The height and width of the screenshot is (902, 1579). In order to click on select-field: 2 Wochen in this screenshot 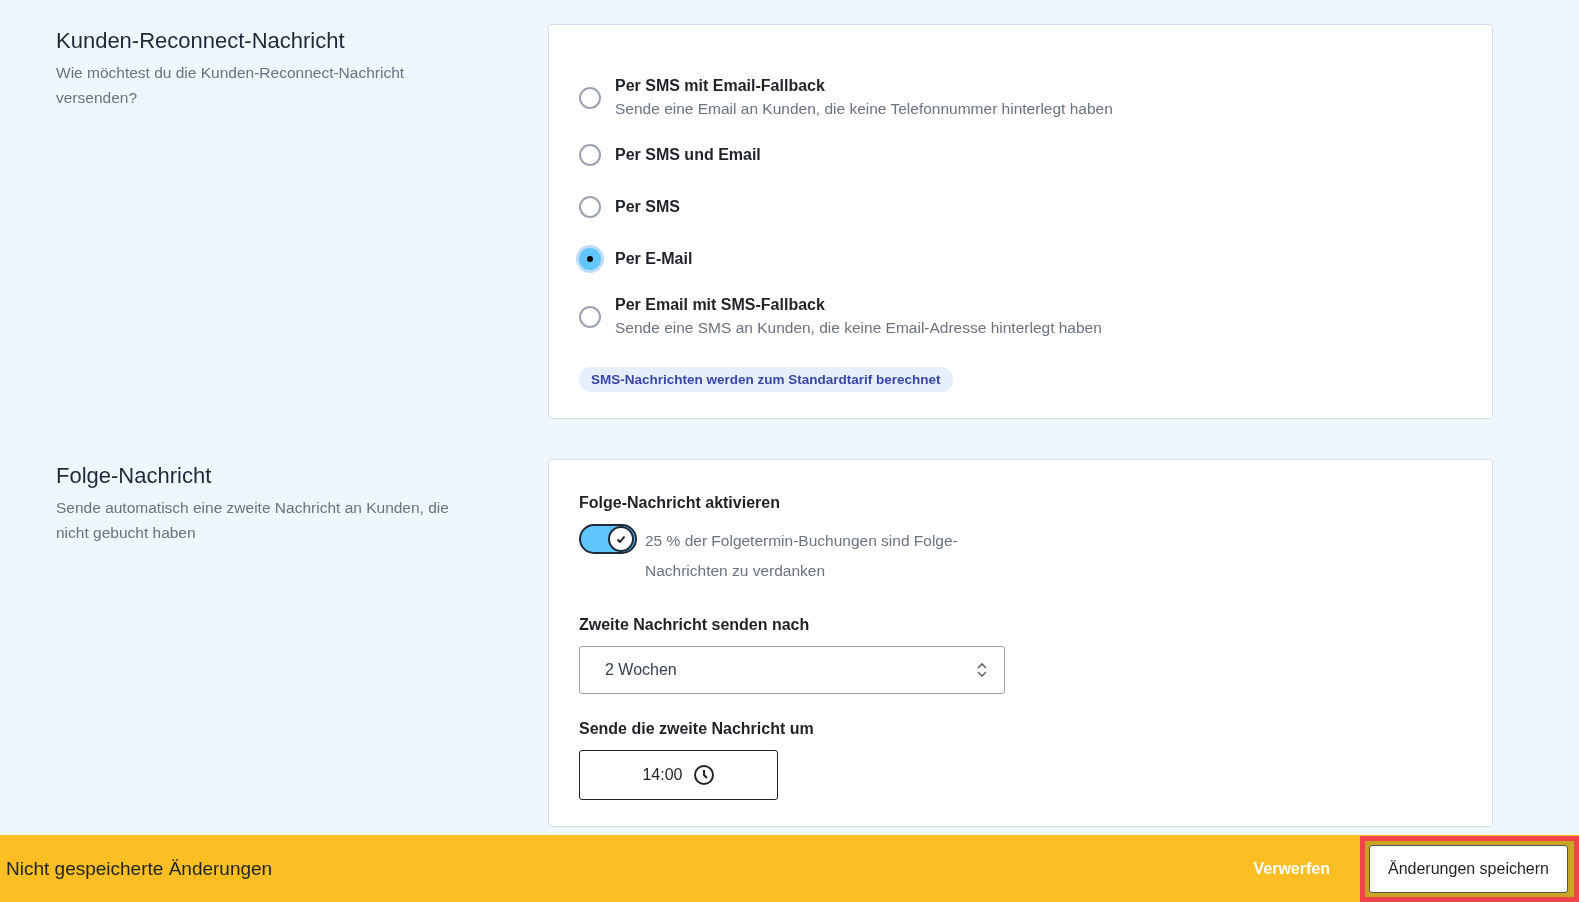, I will do `click(792, 670)`.